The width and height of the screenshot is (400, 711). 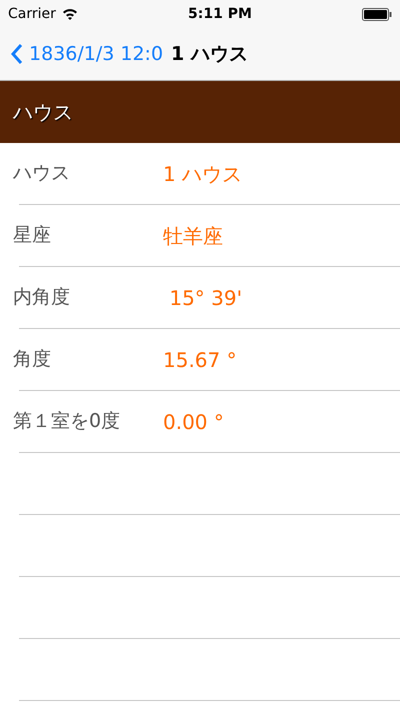 I want to click on row-value: 0.00 °, so click(x=193, y=422).